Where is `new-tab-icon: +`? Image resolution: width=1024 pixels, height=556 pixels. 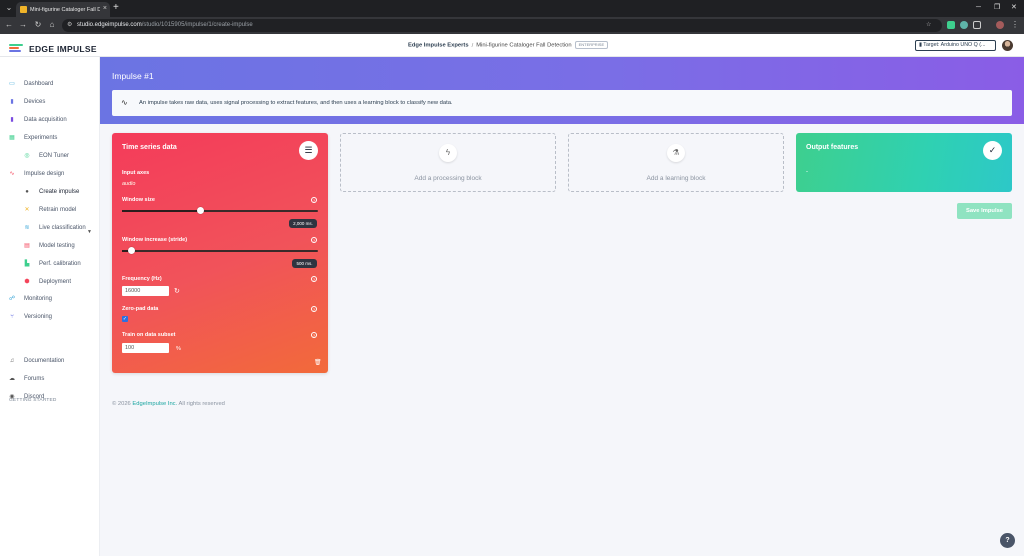 new-tab-icon: + is located at coordinates (116, 8).